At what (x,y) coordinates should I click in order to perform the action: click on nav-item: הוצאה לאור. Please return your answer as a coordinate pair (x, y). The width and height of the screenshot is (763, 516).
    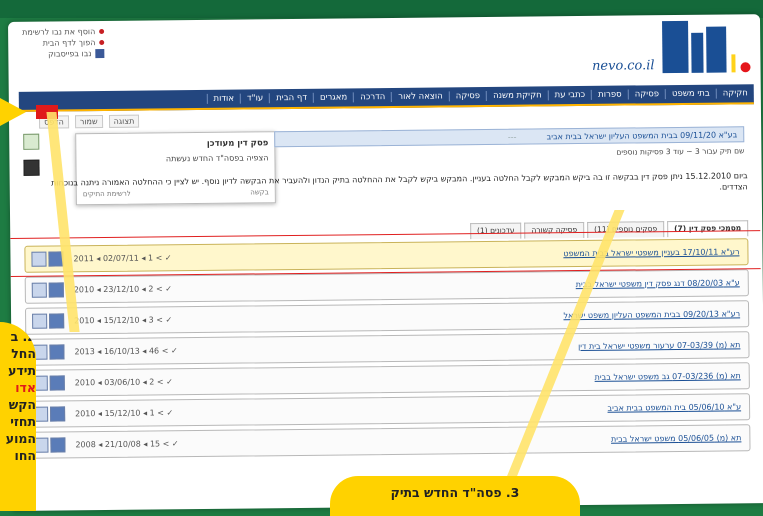
    Looking at the image, I should click on (420, 96).